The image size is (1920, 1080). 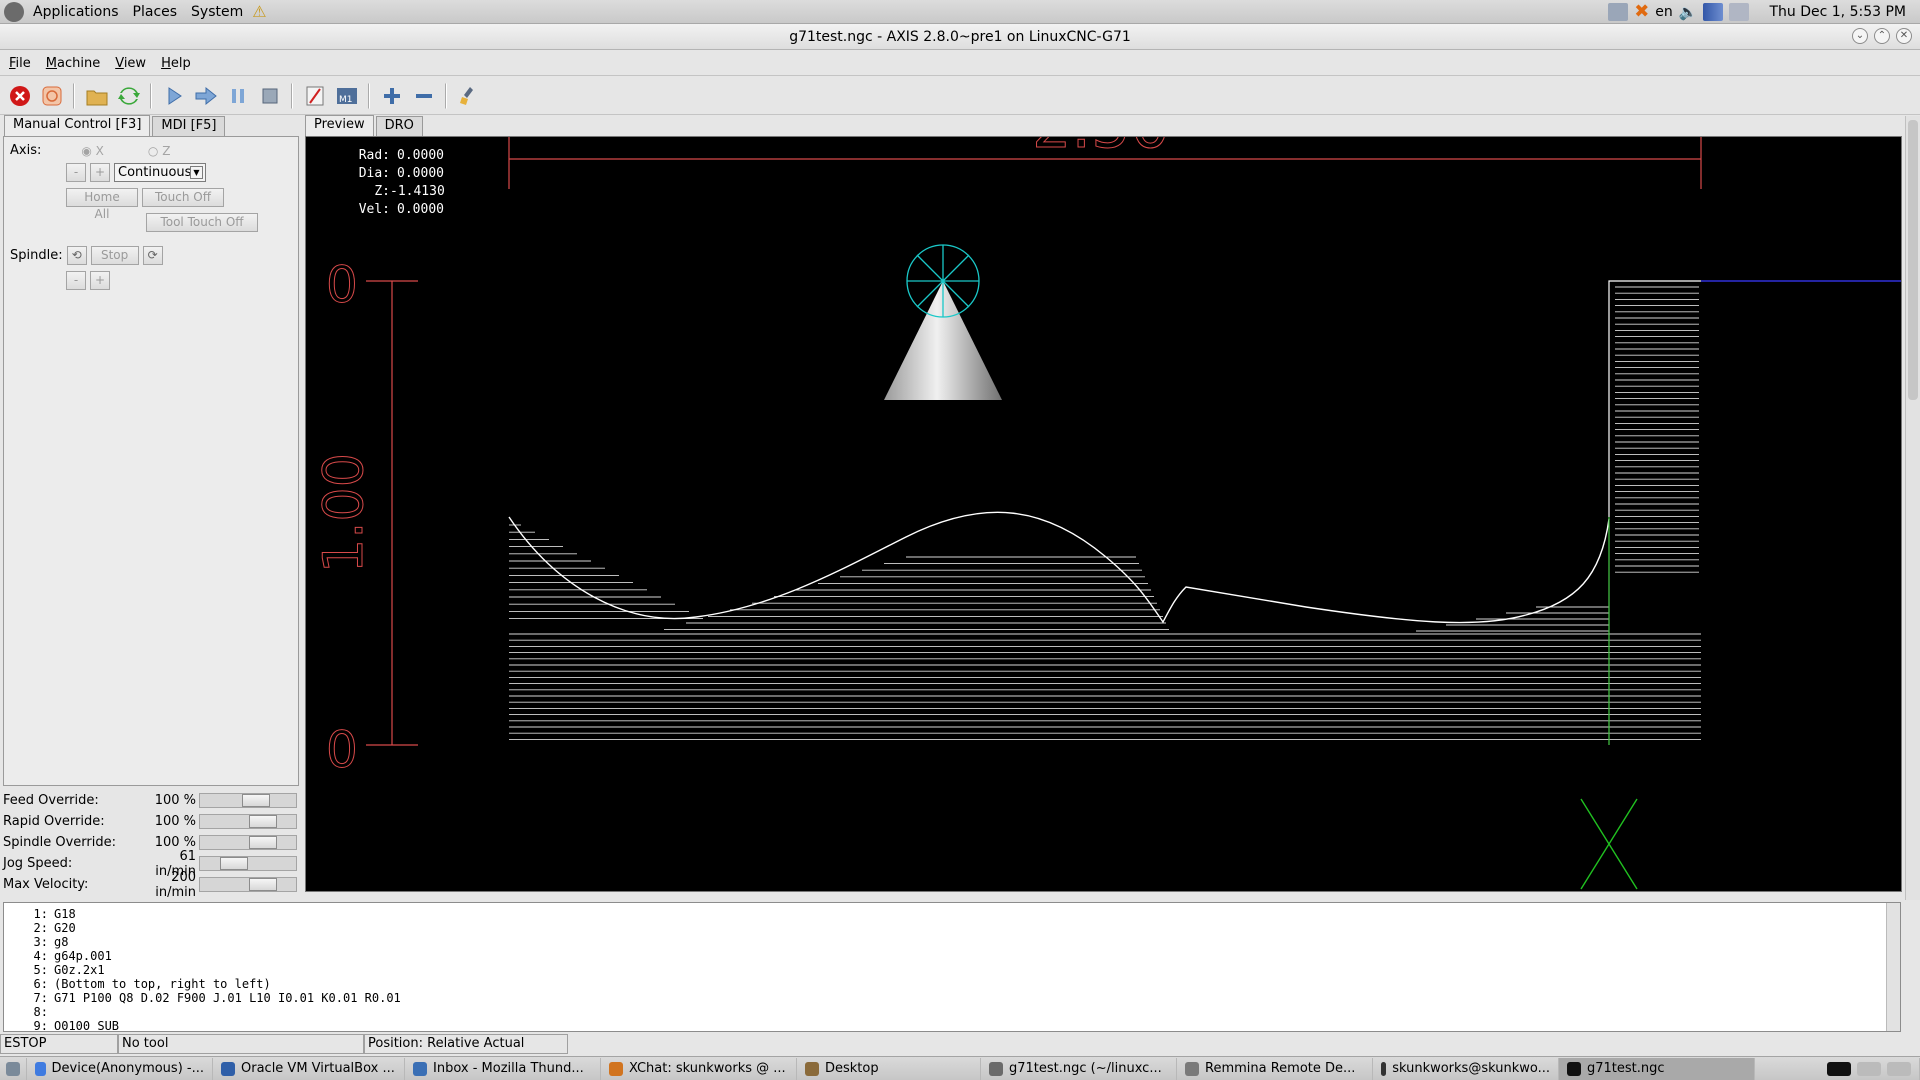 What do you see at coordinates (952, 970) in the screenshot?
I see `gcode-line: 5: G0z.2x1` at bounding box center [952, 970].